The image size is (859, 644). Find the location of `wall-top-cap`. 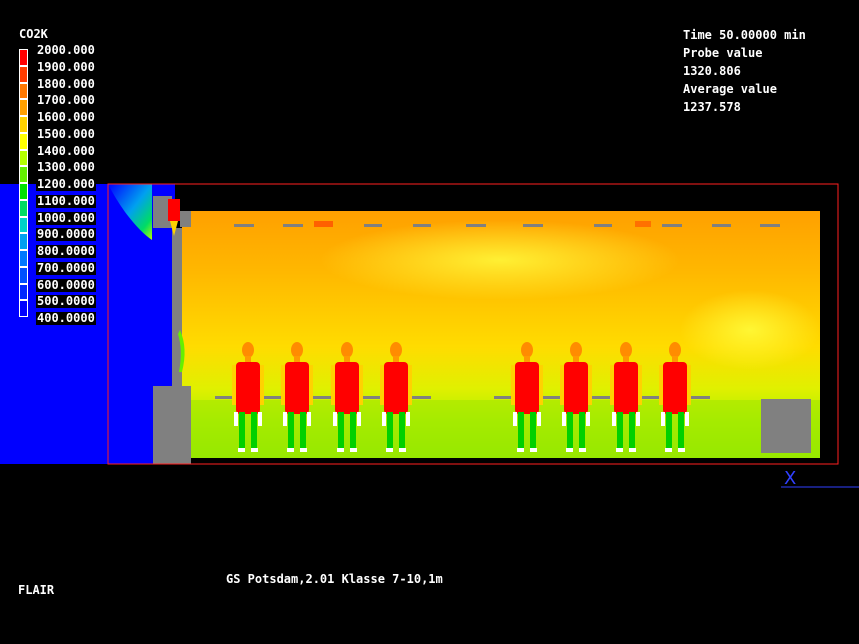

wall-top-cap is located at coordinates (185, 219).